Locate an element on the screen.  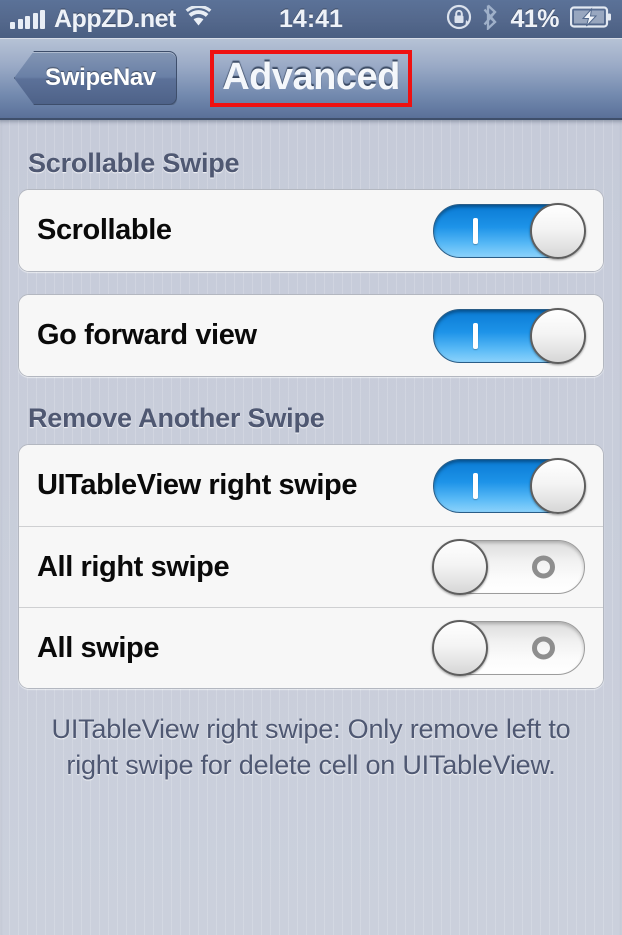
back-button: SwipeNav is located at coordinates (95, 78).